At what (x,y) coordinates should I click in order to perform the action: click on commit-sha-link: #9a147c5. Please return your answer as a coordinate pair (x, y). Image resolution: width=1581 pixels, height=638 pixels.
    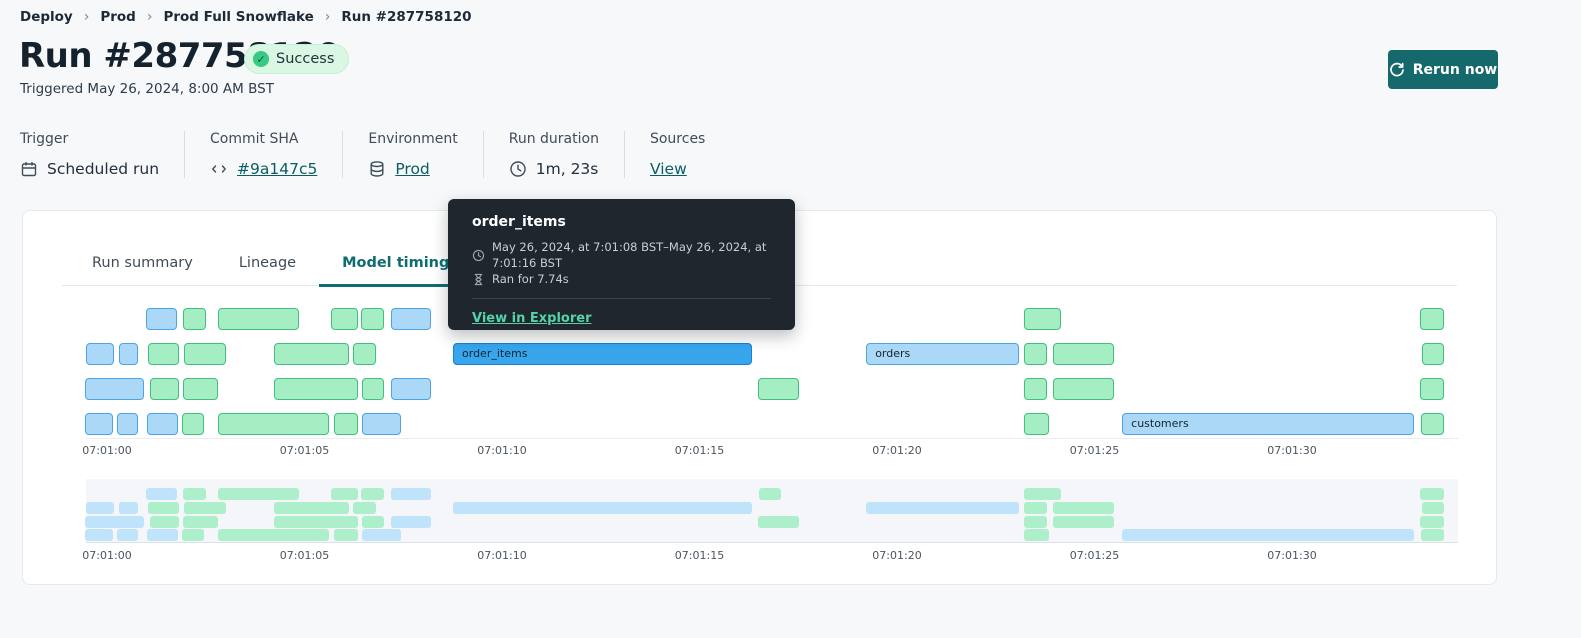
    Looking at the image, I should click on (277, 169).